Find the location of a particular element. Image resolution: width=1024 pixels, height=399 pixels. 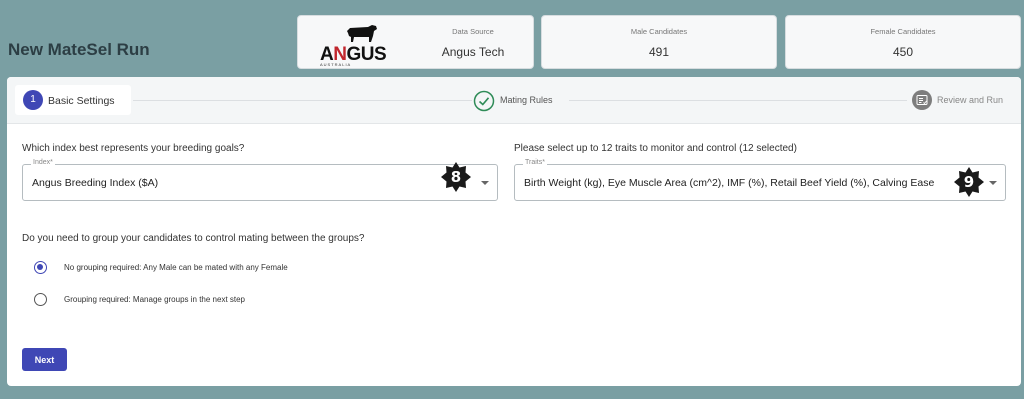

angus-logo: ANGUS AUSTRALIA is located at coordinates (352, 44).